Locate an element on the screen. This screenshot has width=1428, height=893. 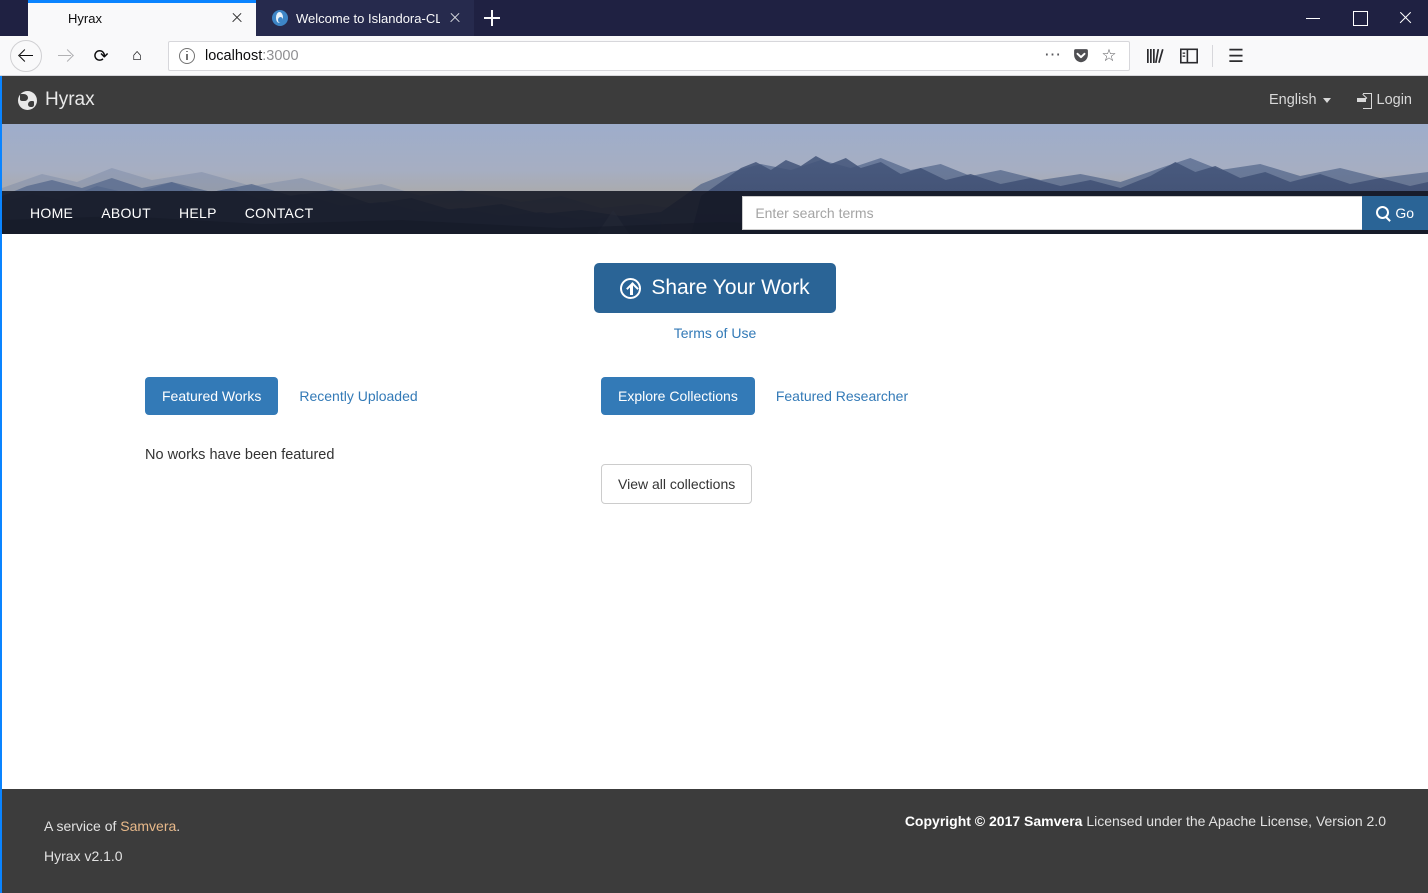
new-tab-button is located at coordinates (492, 18).